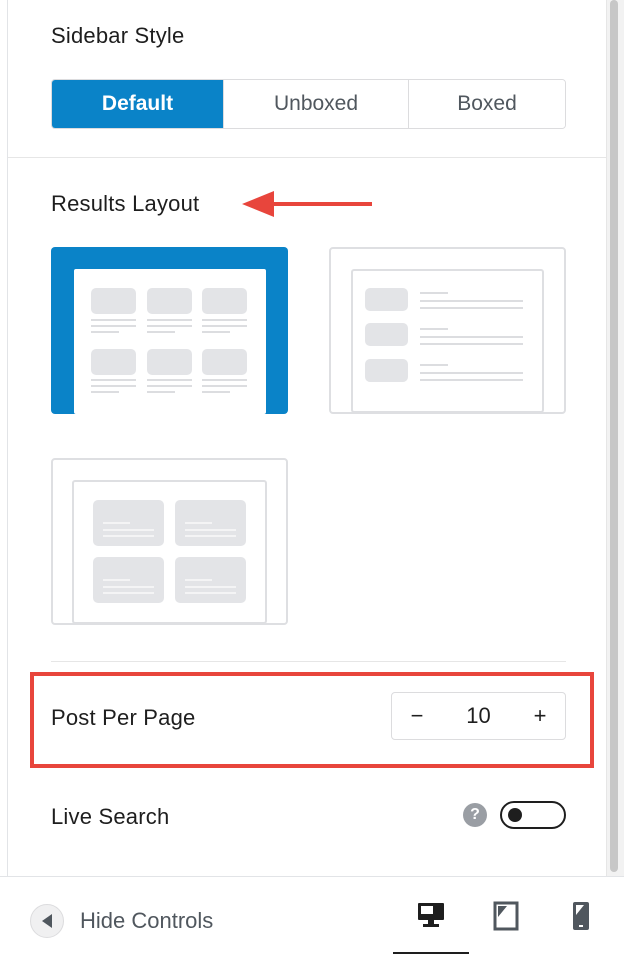 Image resolution: width=624 pixels, height=954 pixels. I want to click on sidebar-style-control: Default Unboxed Boxed, so click(308, 104).